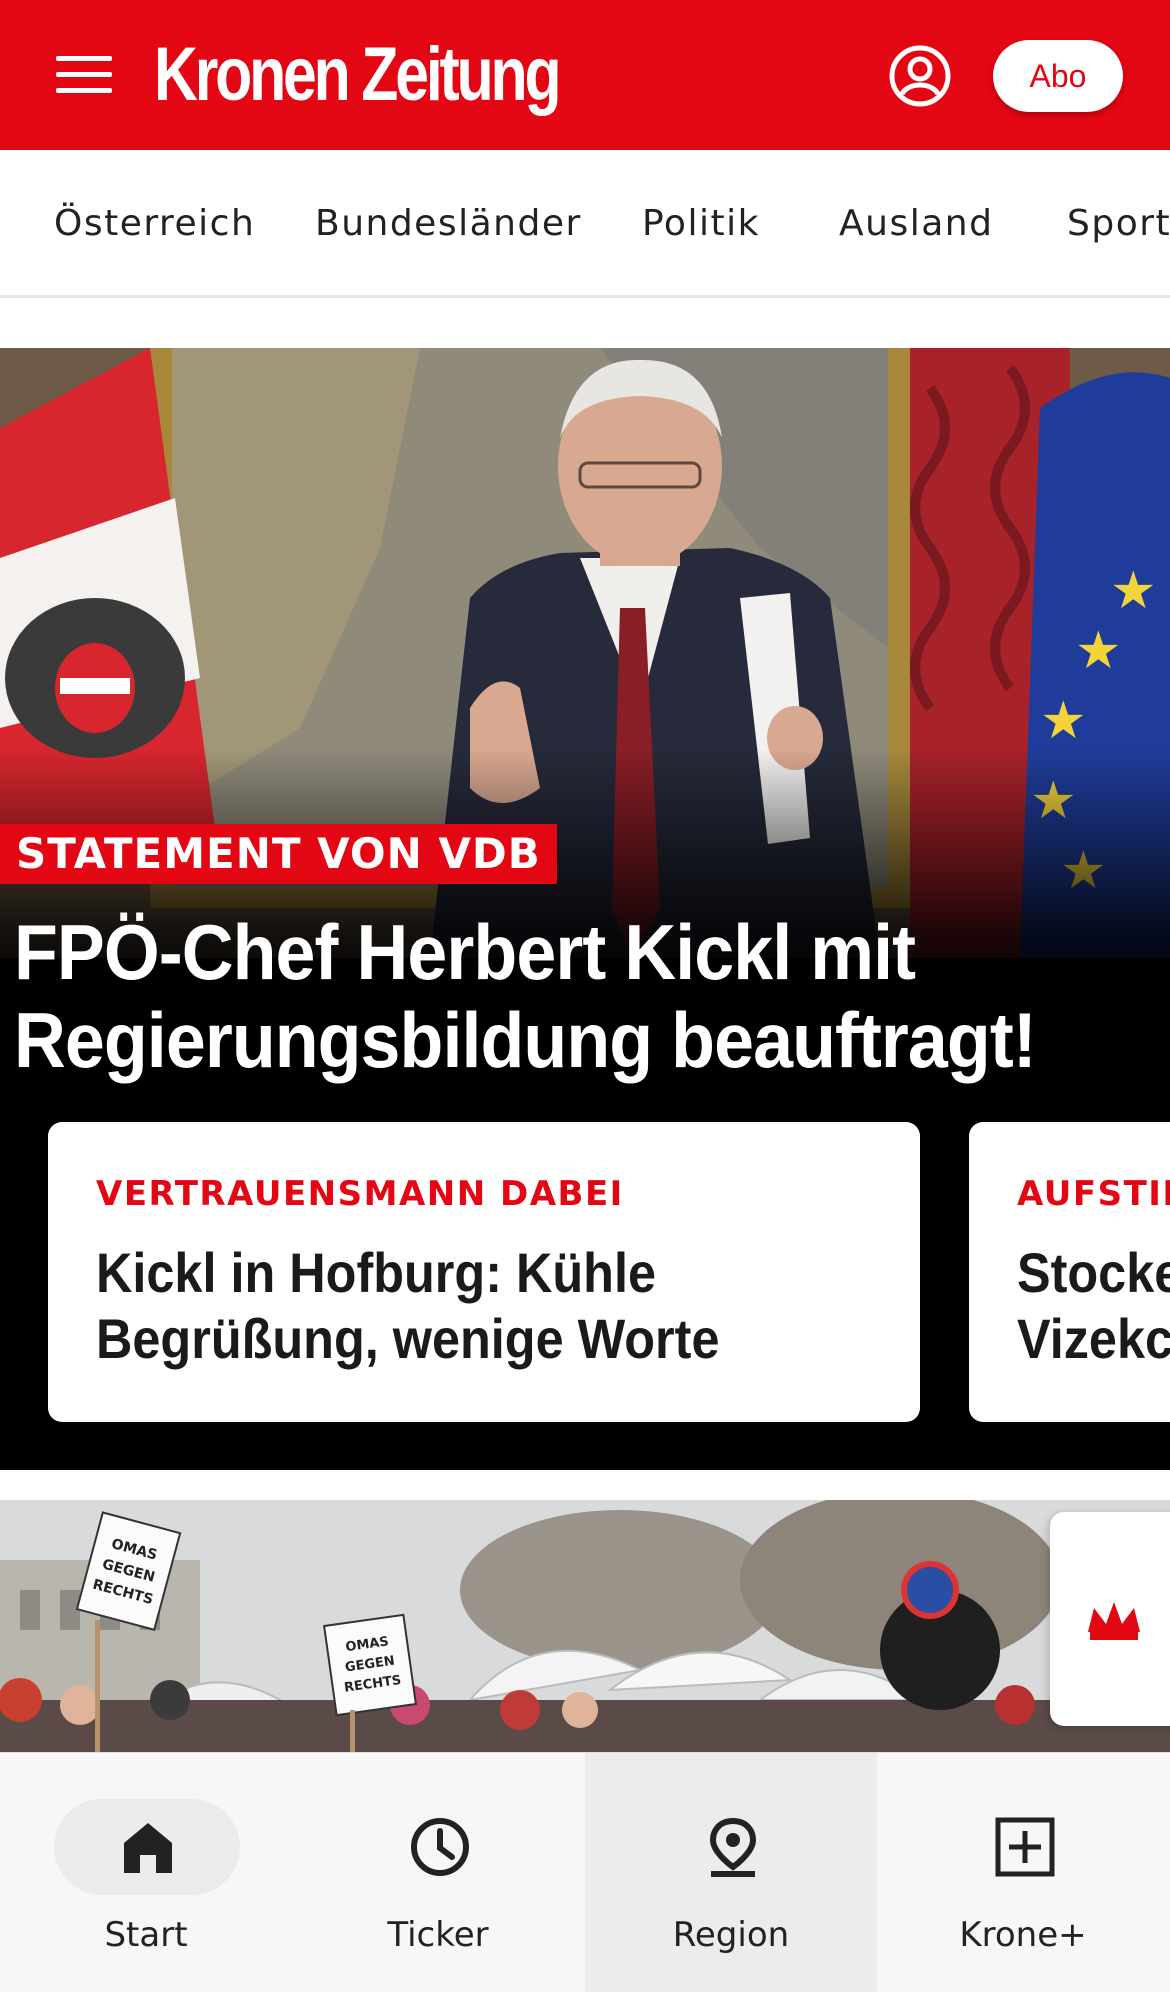  I want to click on hero-kicker: STATEMENT VON VDB, so click(278, 854).